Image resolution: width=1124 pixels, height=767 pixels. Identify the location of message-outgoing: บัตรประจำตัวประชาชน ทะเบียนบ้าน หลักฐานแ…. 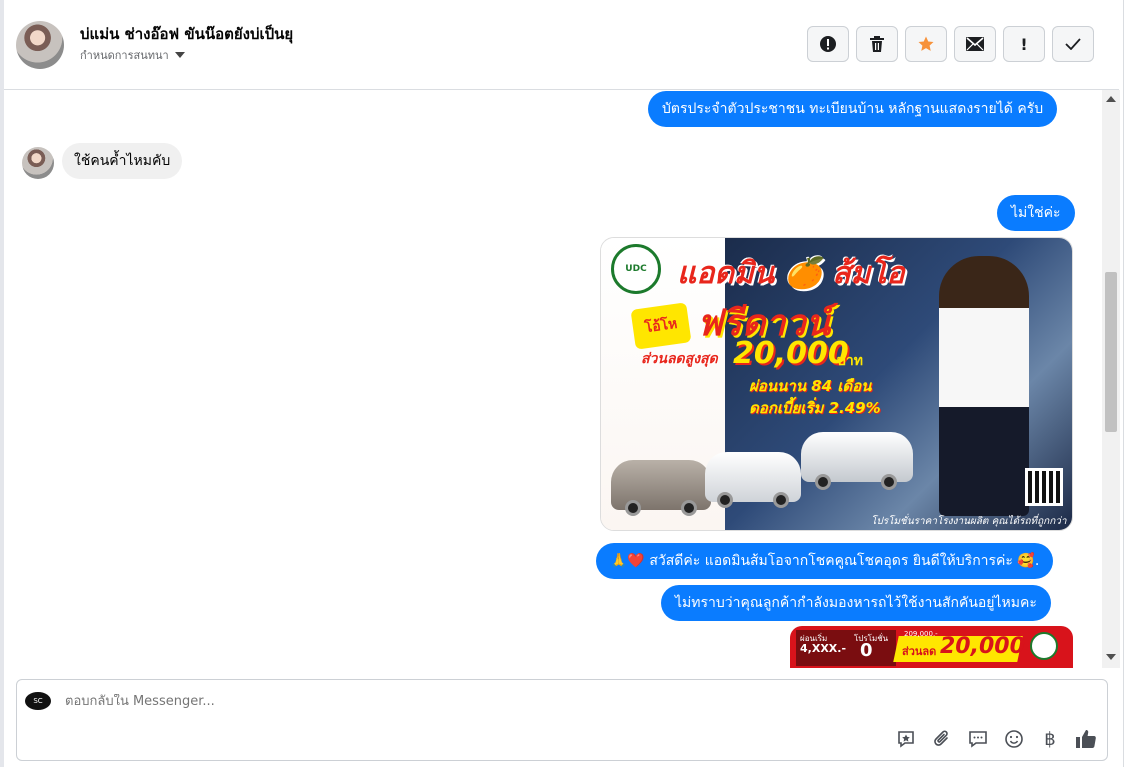
(853, 109).